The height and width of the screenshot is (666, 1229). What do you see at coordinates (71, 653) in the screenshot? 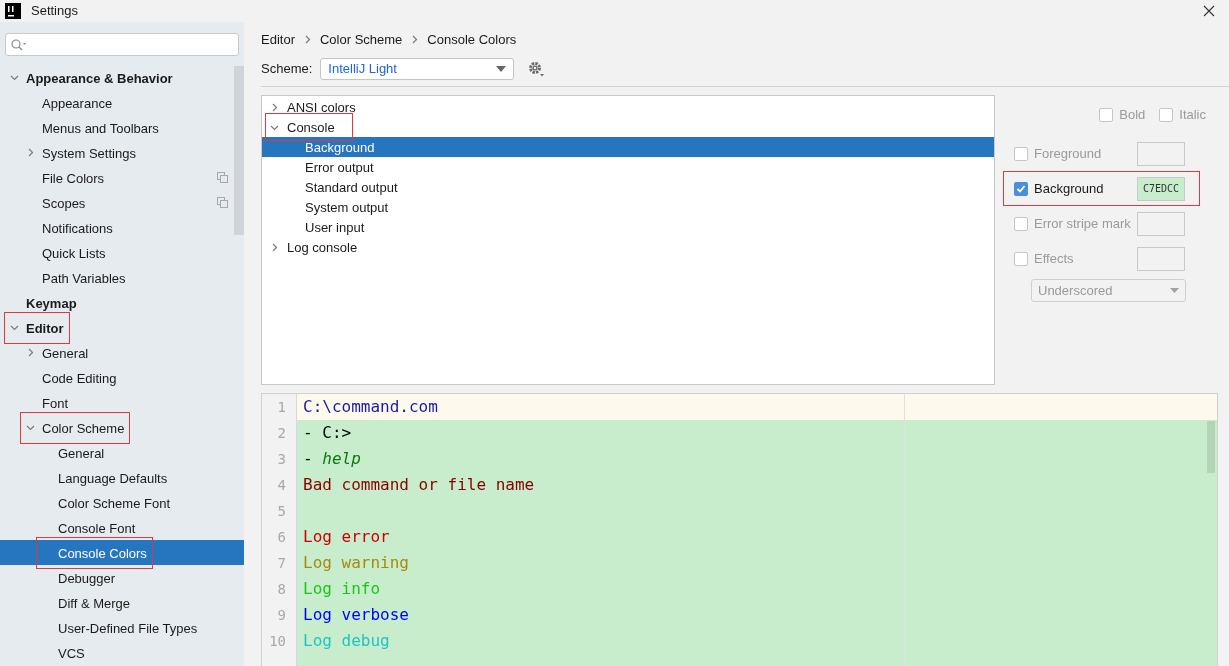
I see `item-label: VCS` at bounding box center [71, 653].